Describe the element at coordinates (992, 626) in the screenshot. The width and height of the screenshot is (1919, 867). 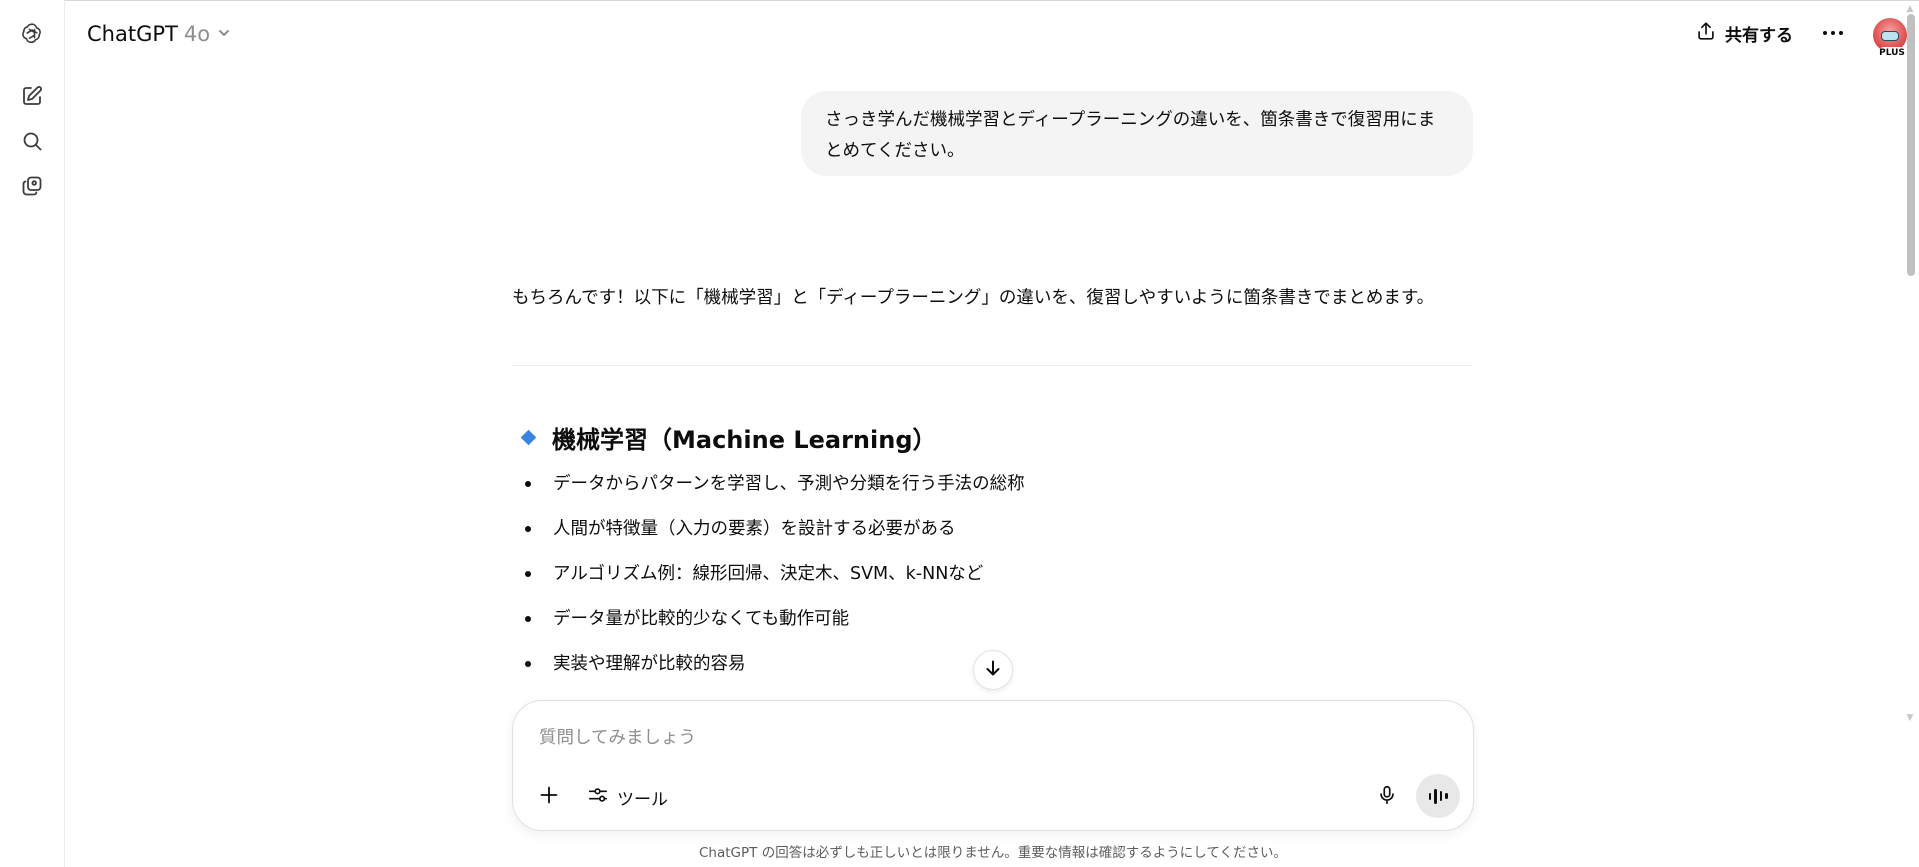
I see `list-item: データ量が比較的少なくても動作可能` at that location.